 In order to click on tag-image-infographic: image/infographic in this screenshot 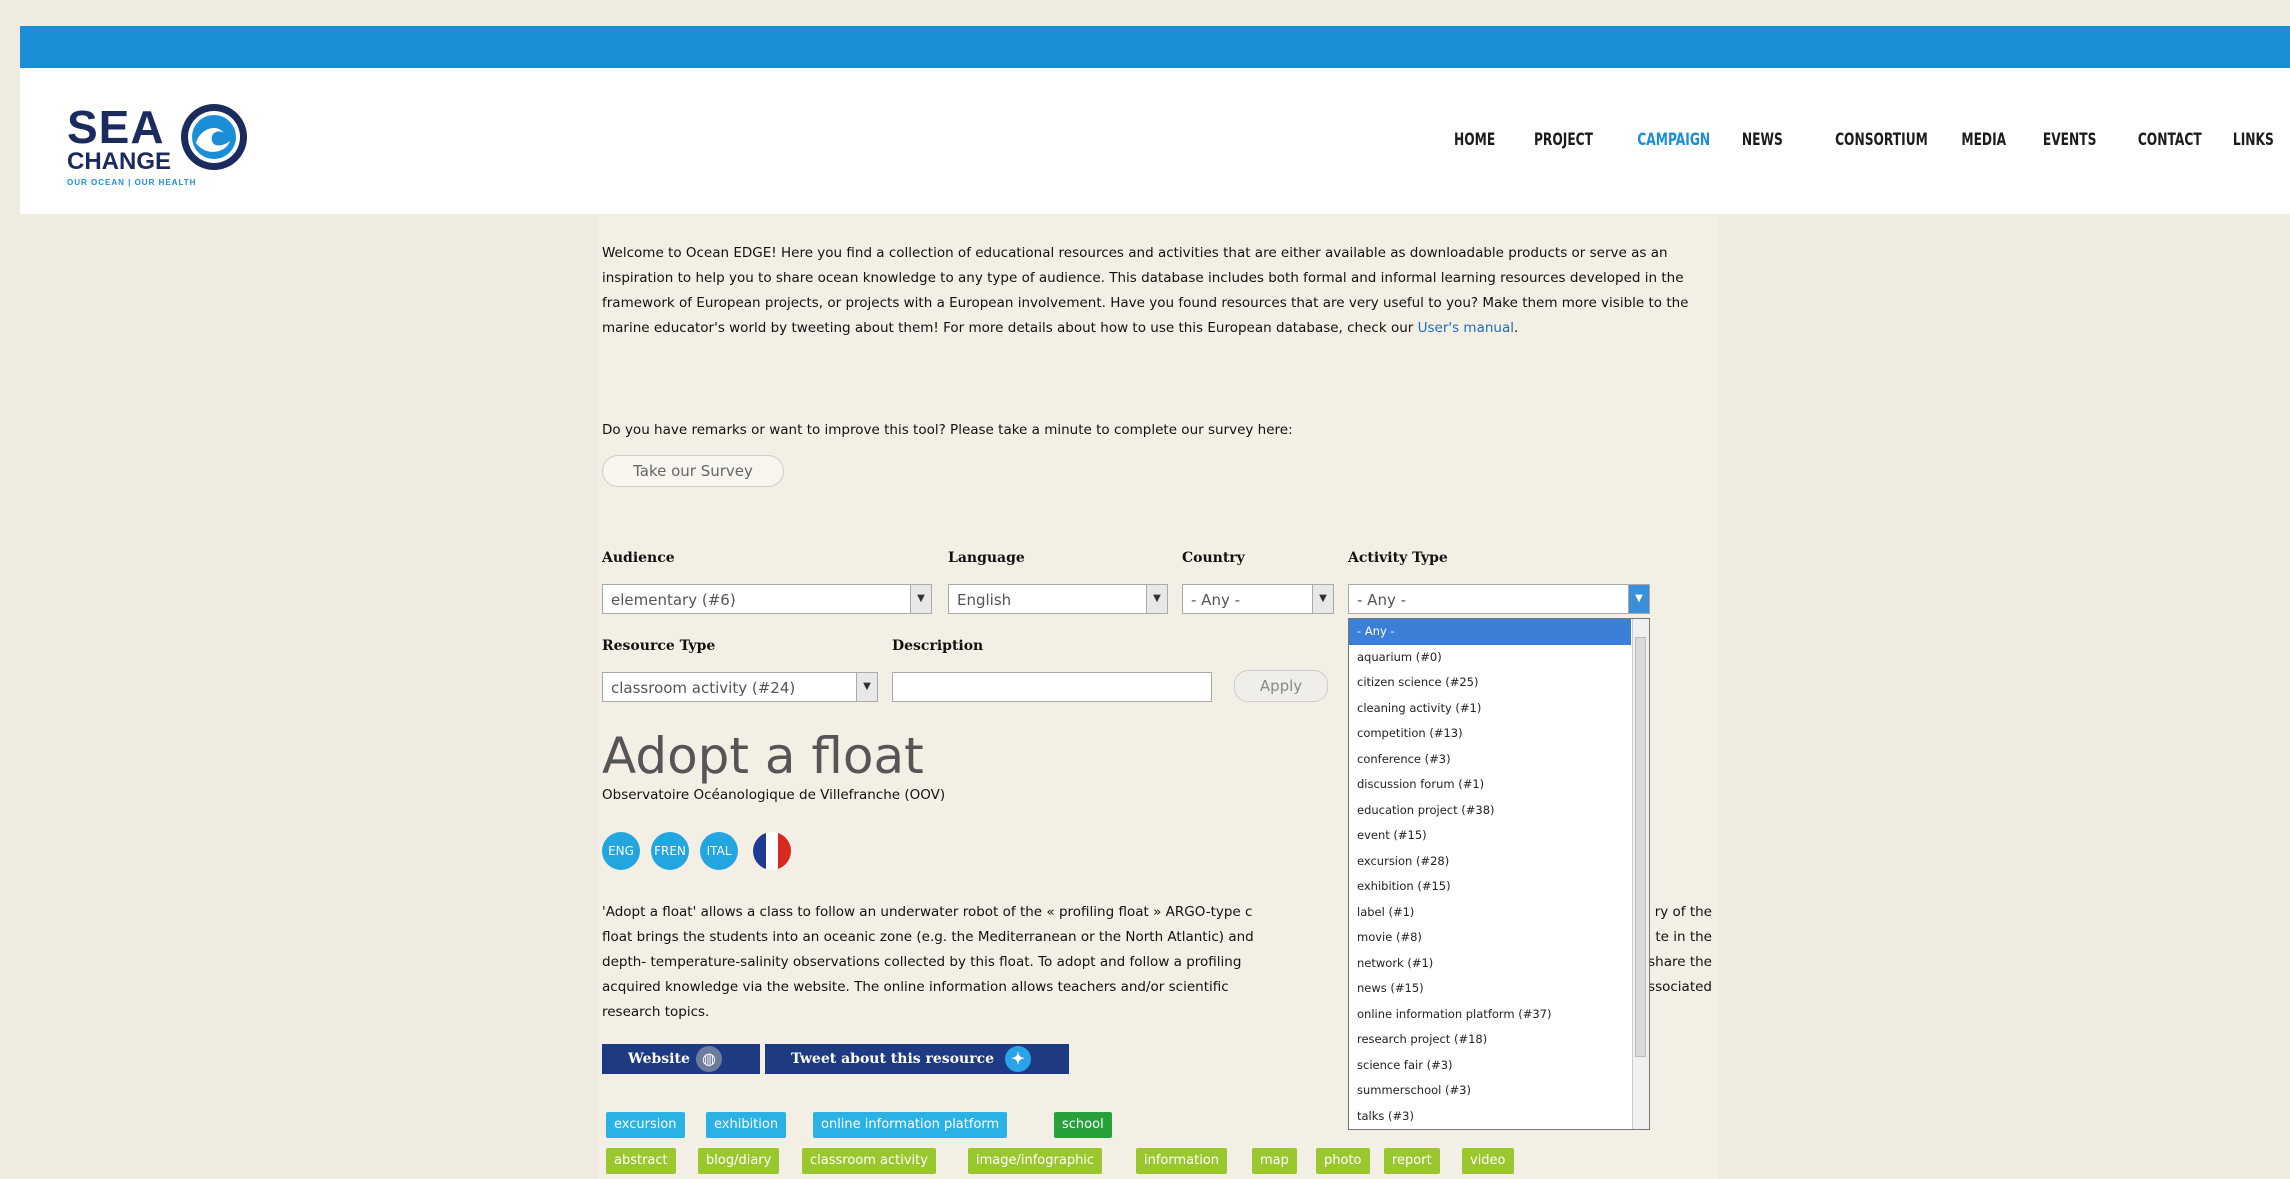, I will do `click(1035, 1161)`.